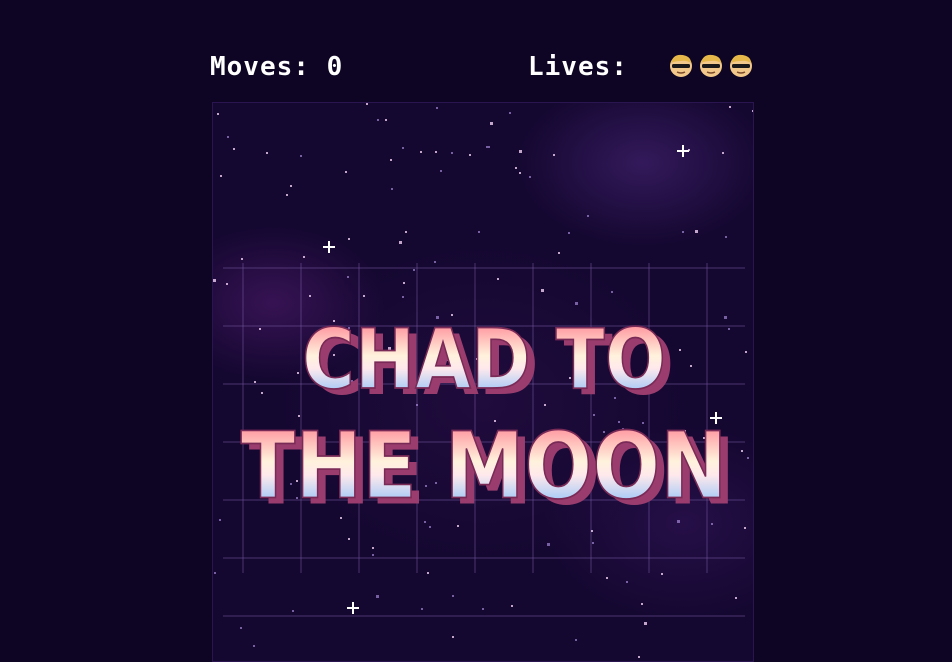  I want to click on moves-counter: Moves: 0, so click(276, 67).